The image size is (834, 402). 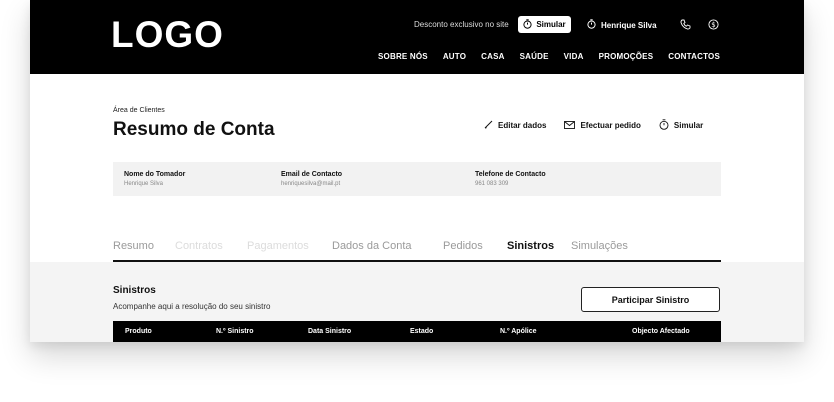 What do you see at coordinates (650, 299) in the screenshot?
I see `report-claim-button: Participar Sinistro` at bounding box center [650, 299].